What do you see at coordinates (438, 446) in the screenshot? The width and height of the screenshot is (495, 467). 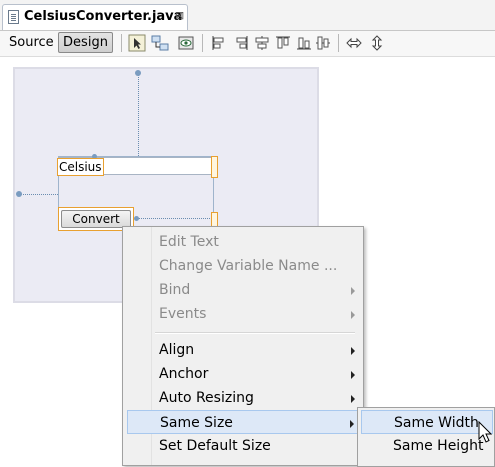 I see `menu-item-label: Same Height` at bounding box center [438, 446].